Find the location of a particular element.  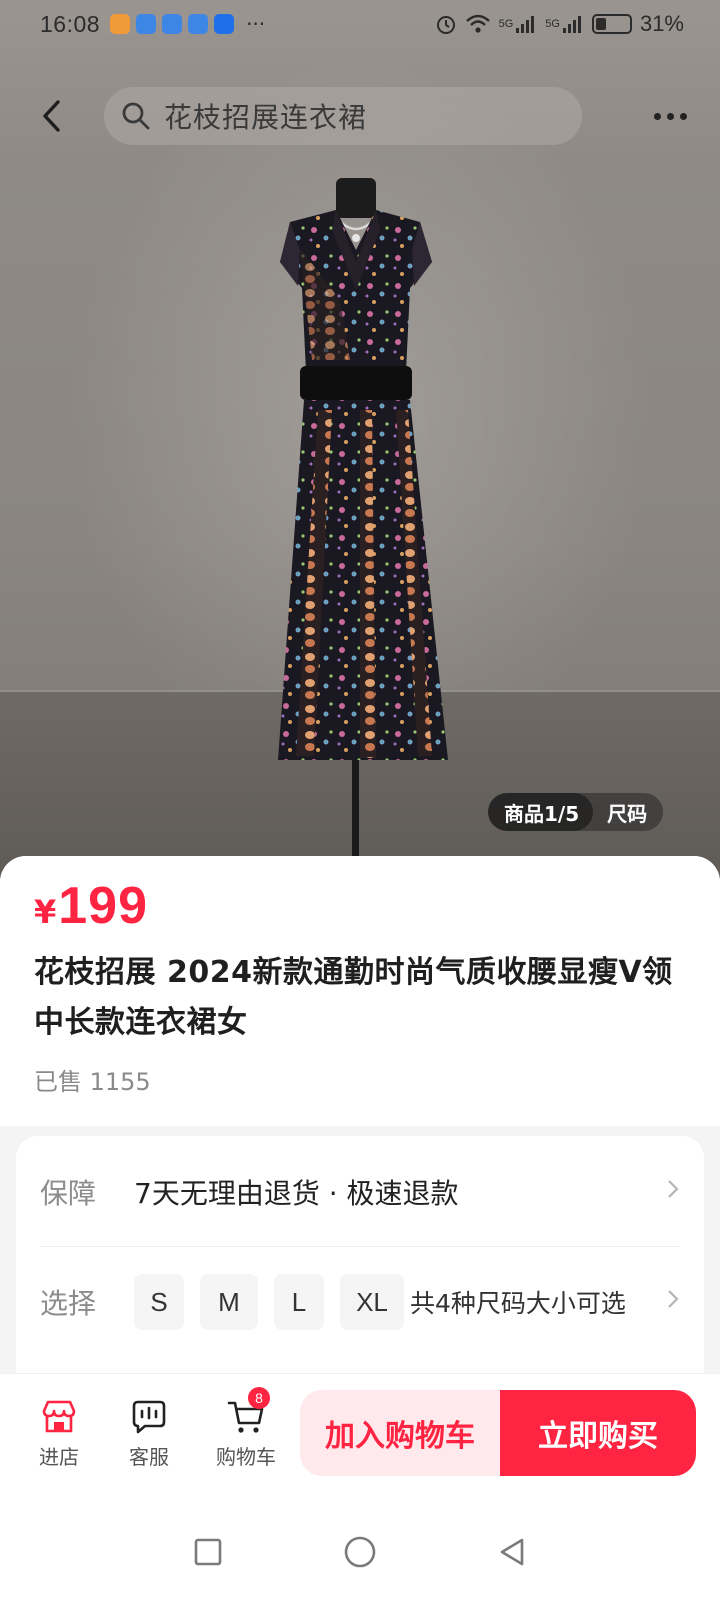

more-options-button is located at coordinates (670, 116).